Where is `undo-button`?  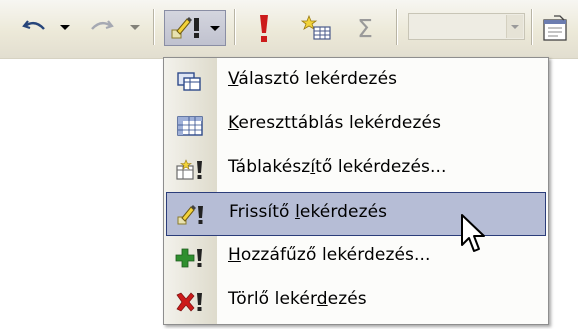
undo-button is located at coordinates (35, 27).